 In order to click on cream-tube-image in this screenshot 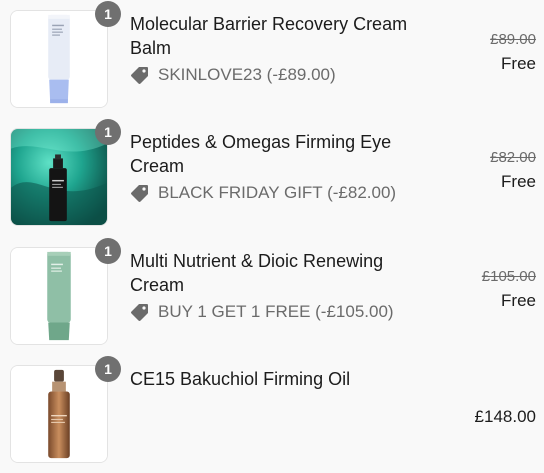, I will do `click(59, 59)`.